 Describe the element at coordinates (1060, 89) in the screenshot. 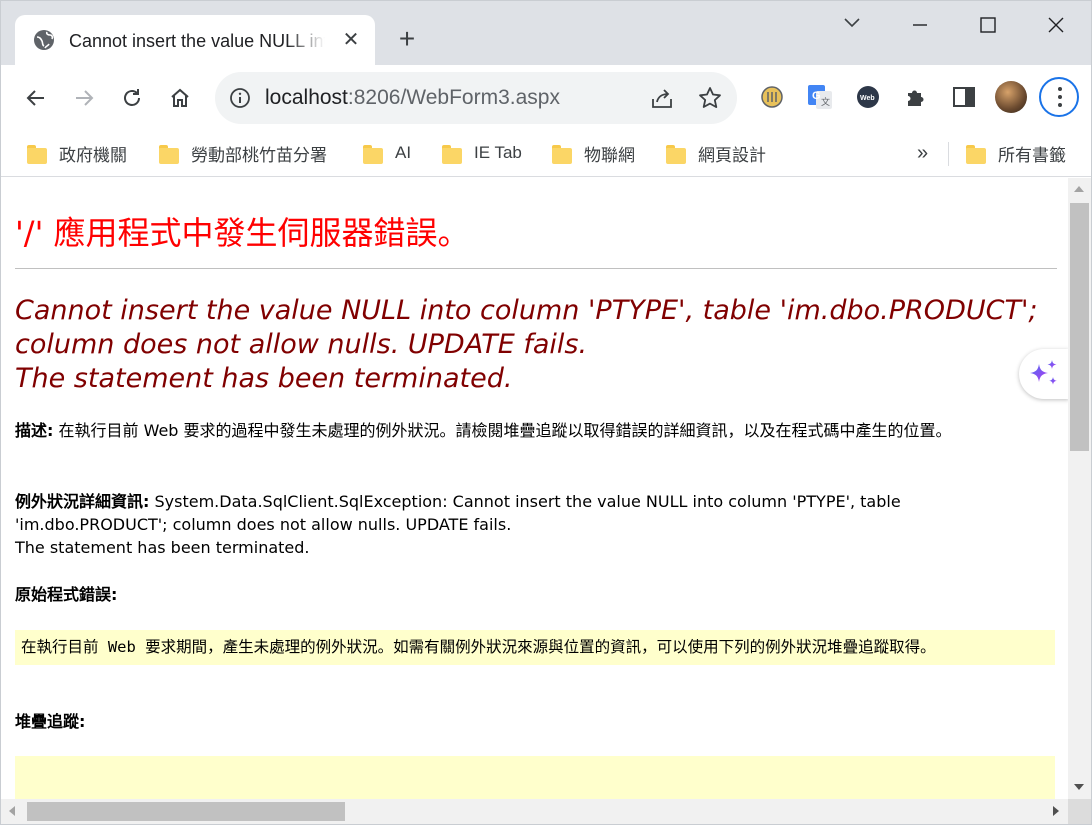

I see `kebab-menu-icon` at that location.